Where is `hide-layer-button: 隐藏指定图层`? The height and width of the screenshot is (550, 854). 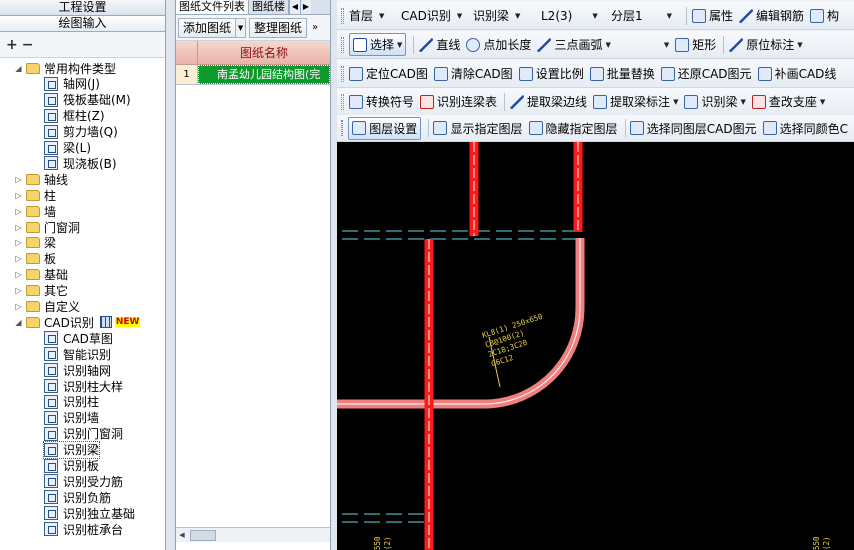 hide-layer-button: 隐藏指定图层 is located at coordinates (573, 128).